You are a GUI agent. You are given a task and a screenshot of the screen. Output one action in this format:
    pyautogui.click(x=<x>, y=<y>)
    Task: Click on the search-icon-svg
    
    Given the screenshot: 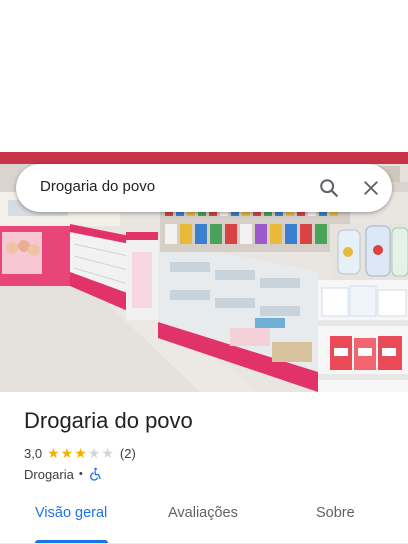 What is the action you would take?
    pyautogui.click(x=329, y=188)
    